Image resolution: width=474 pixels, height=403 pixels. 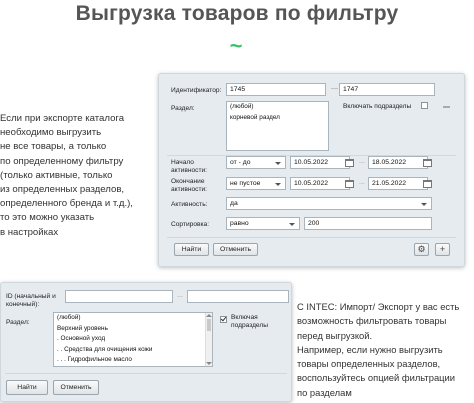 I want to click on plus-icon: +, so click(x=442, y=249).